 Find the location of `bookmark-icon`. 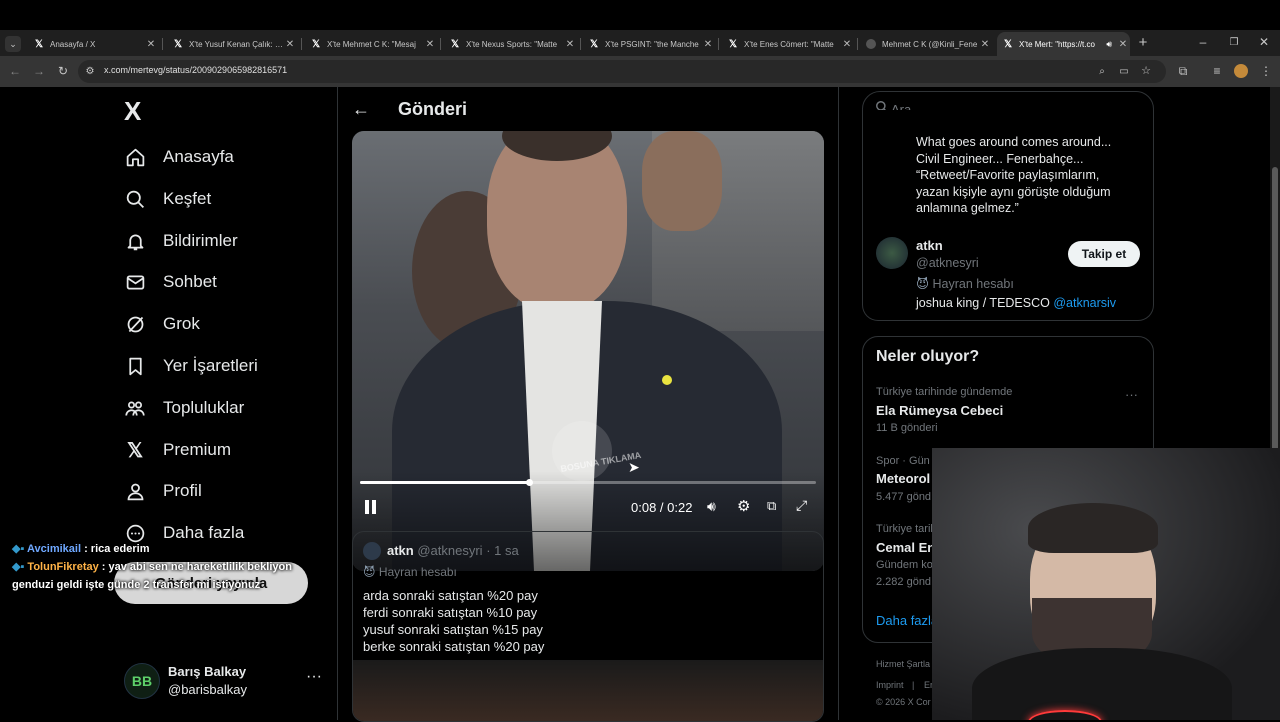

bookmark-icon is located at coordinates (135, 366).